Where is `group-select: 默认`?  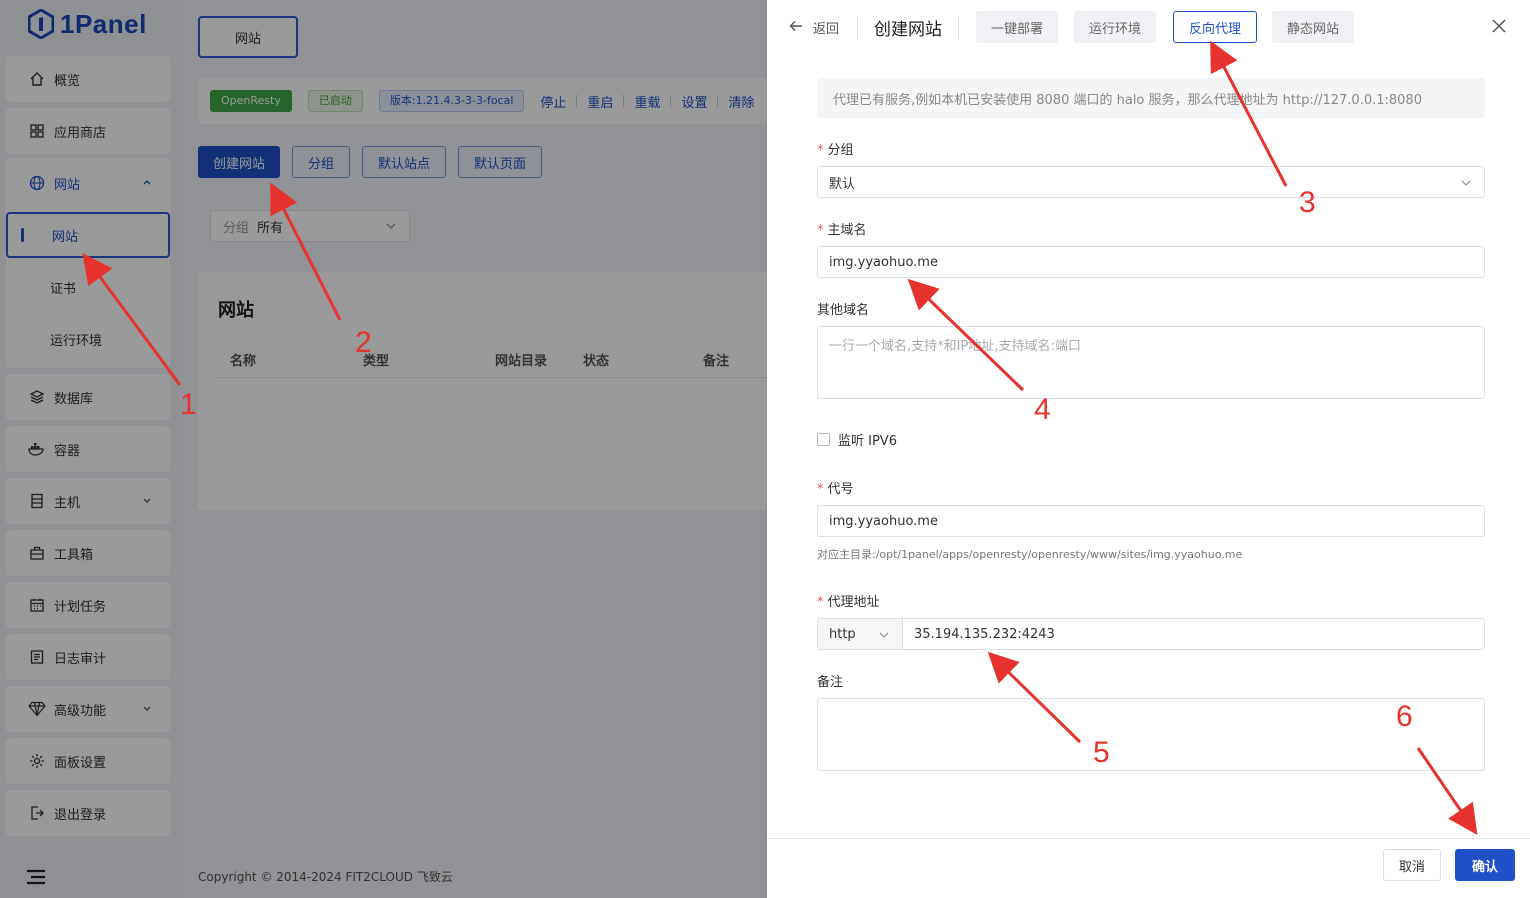 group-select: 默认 is located at coordinates (1151, 182).